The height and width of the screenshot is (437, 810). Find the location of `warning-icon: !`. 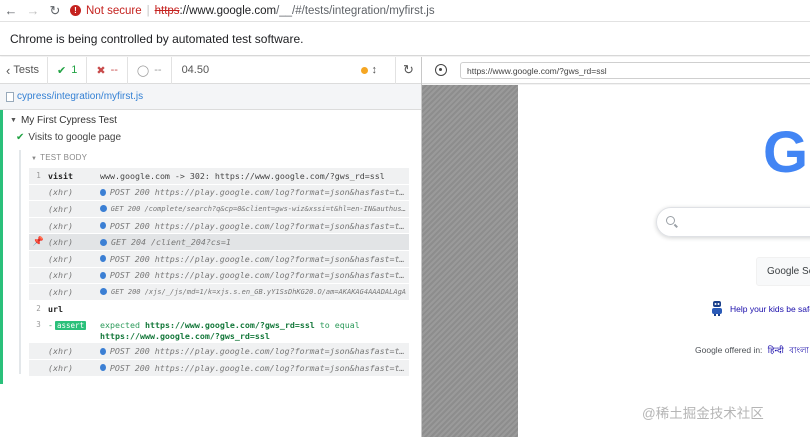

warning-icon: ! is located at coordinates (75, 10).